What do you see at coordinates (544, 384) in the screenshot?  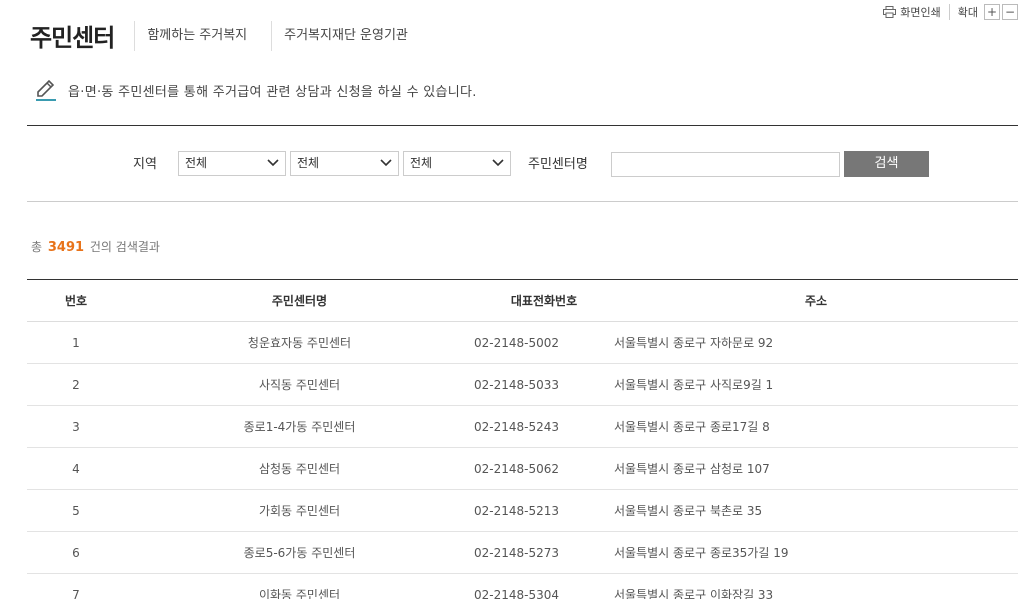 I see `cell-phone: 02-2148-5033` at bounding box center [544, 384].